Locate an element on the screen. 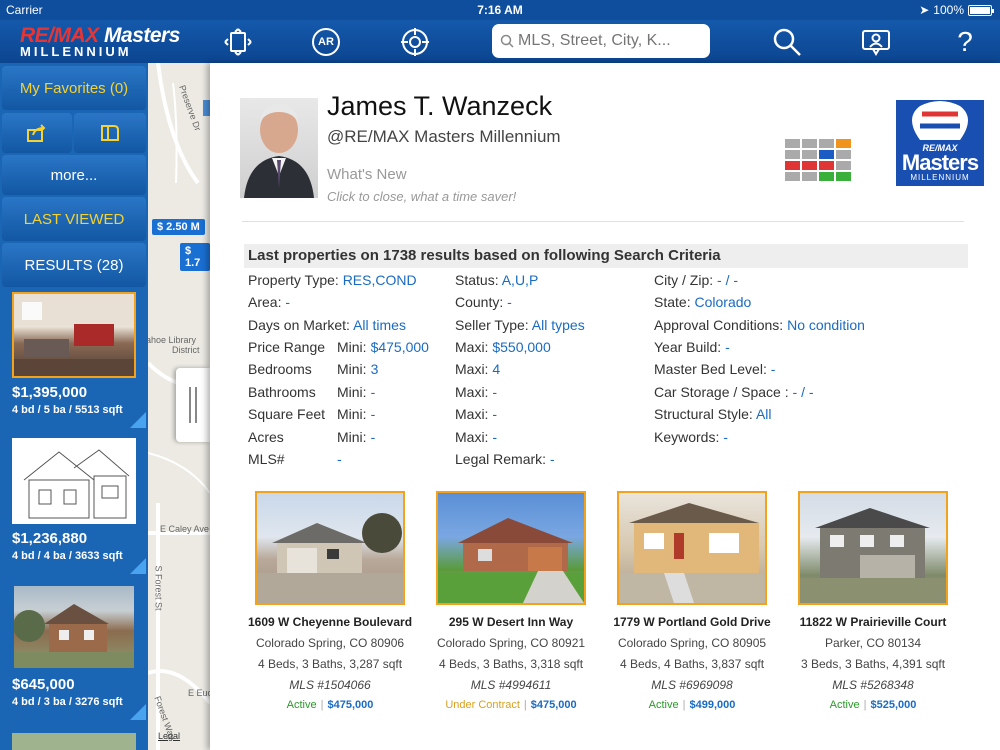 This screenshot has height=750, width=1000. listing-specs: 4 bd / 3 ba / 3276 sqft is located at coordinates (67, 702).